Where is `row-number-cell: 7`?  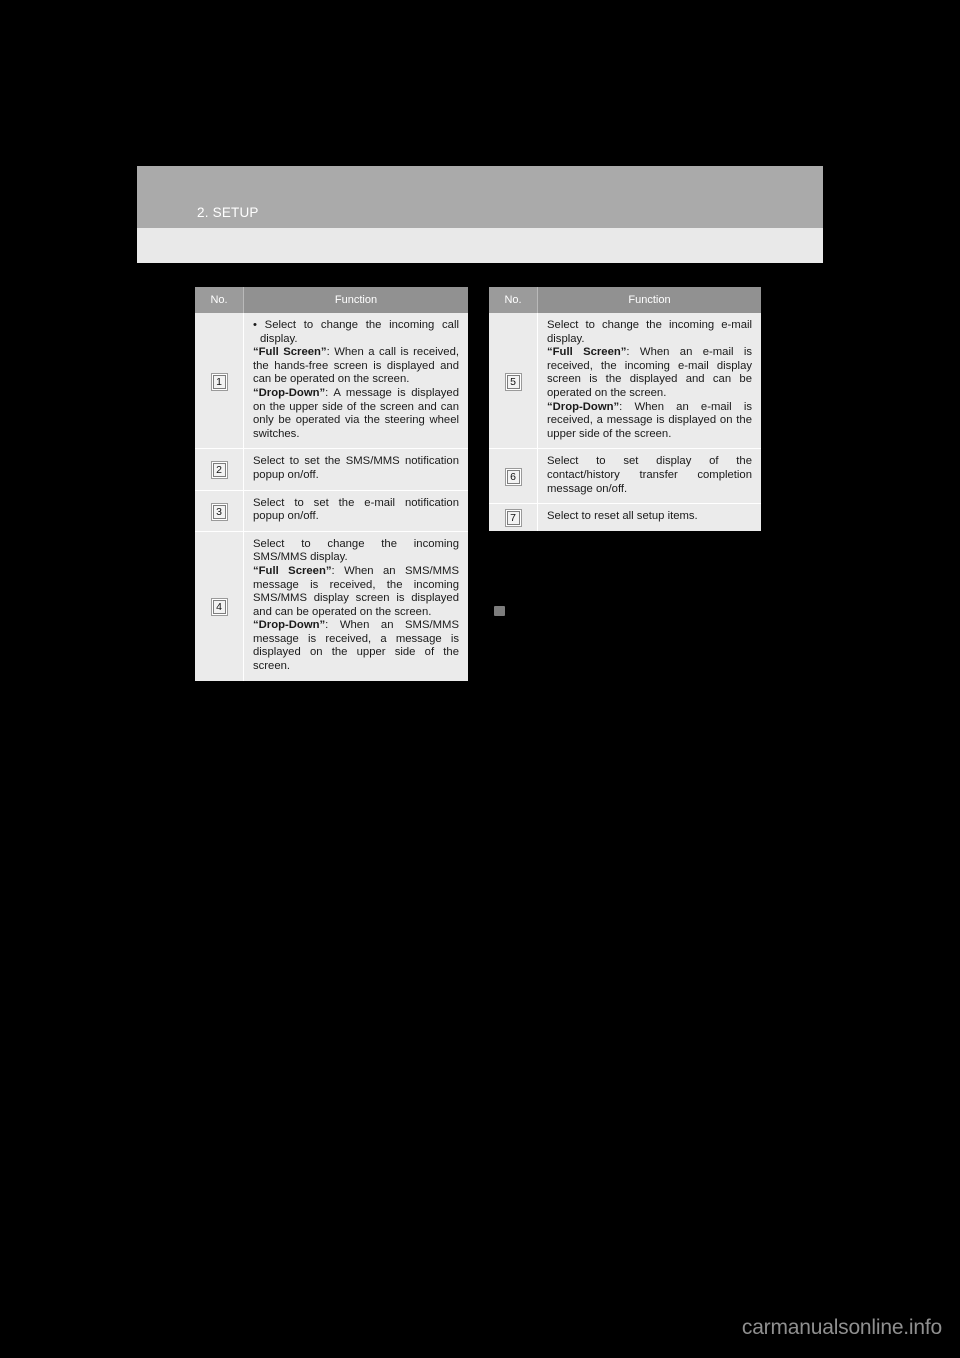
row-number-cell: 7 is located at coordinates (513, 517).